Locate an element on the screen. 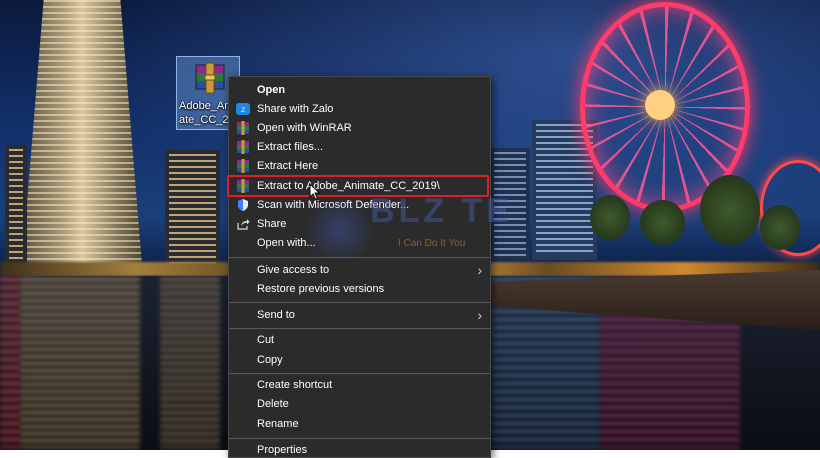  menu-item-label: Restore previous versions is located at coordinates (321, 289).